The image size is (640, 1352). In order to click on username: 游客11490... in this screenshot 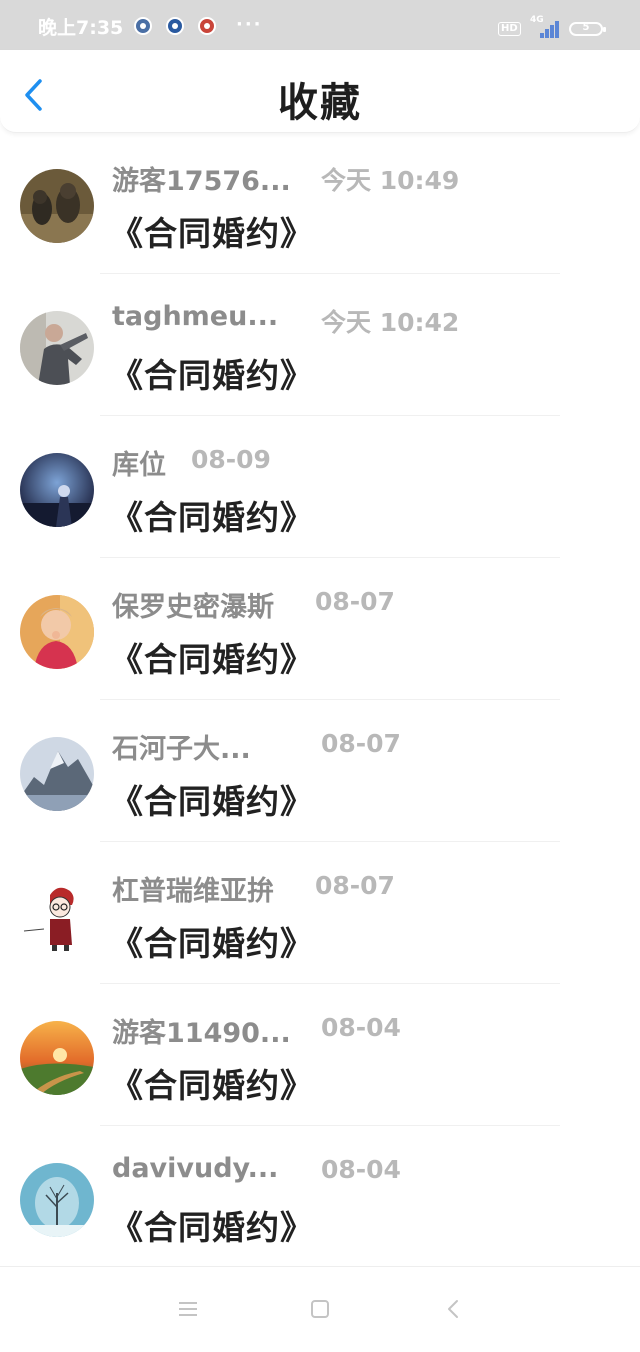, I will do `click(201, 1033)`.